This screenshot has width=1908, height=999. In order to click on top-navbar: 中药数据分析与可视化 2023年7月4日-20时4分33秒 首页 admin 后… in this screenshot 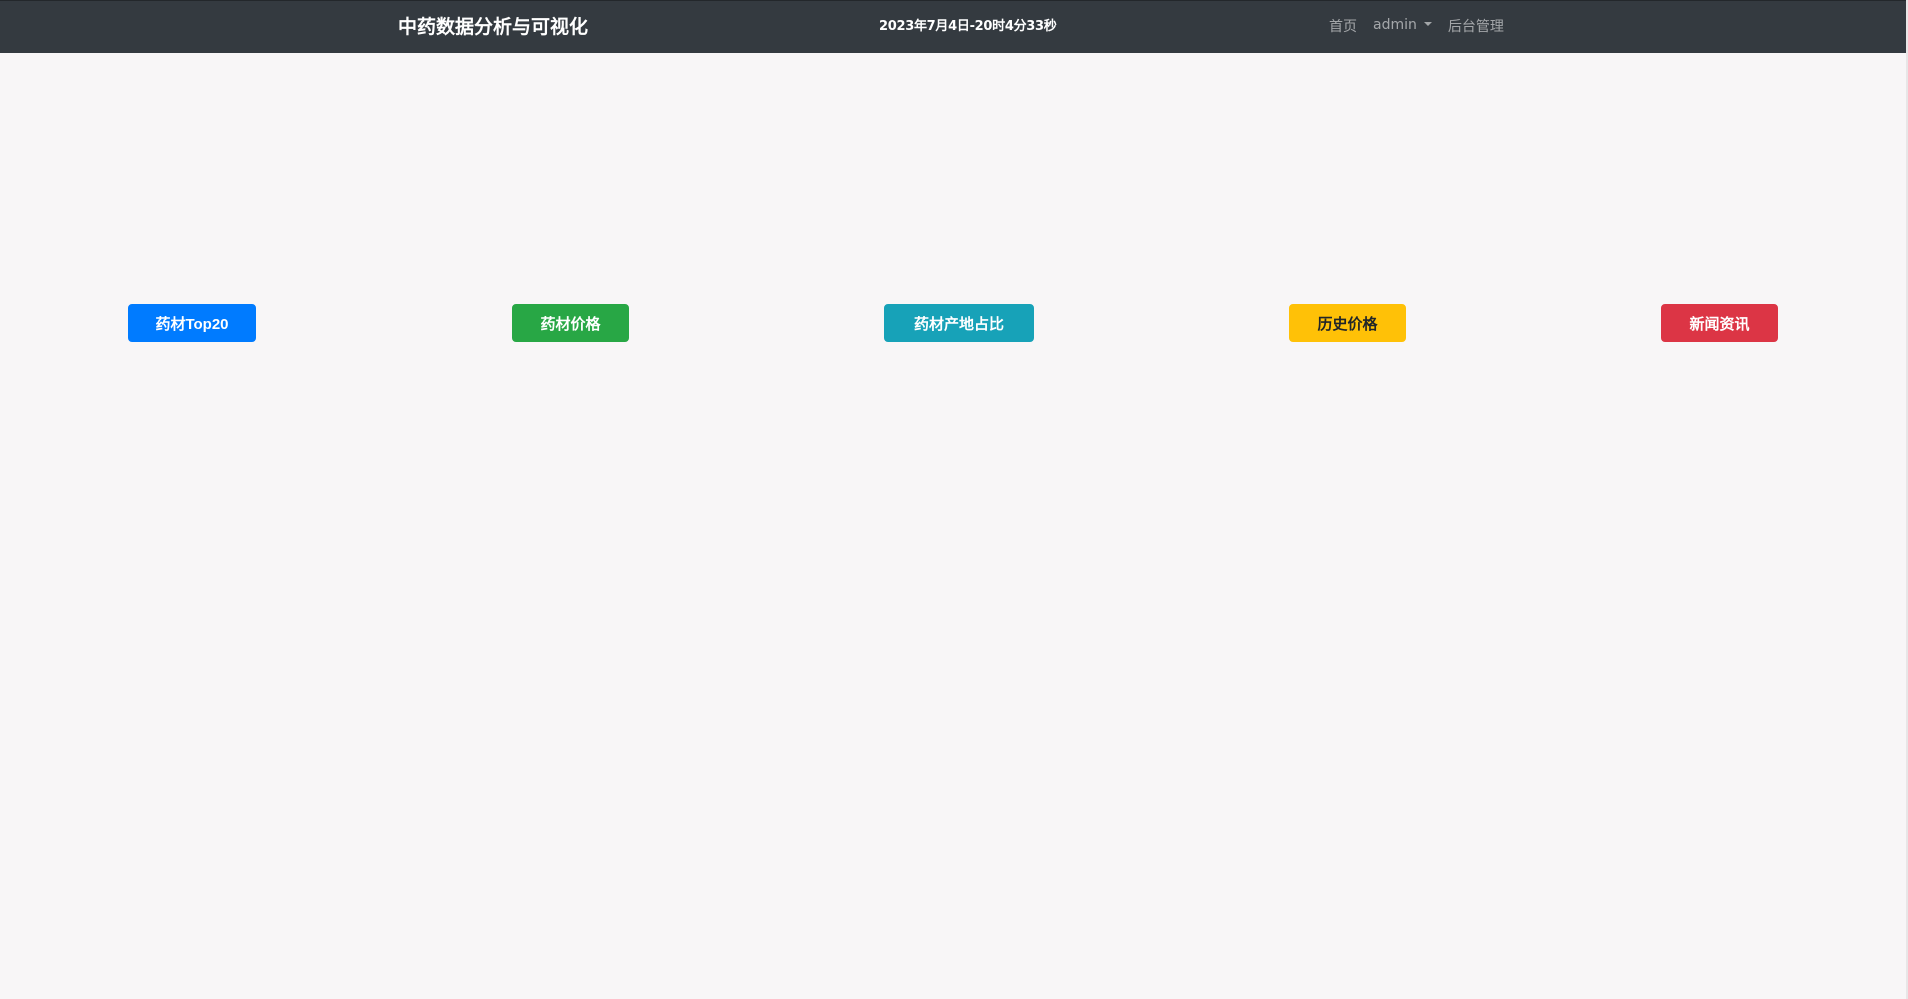, I will do `click(953, 26)`.